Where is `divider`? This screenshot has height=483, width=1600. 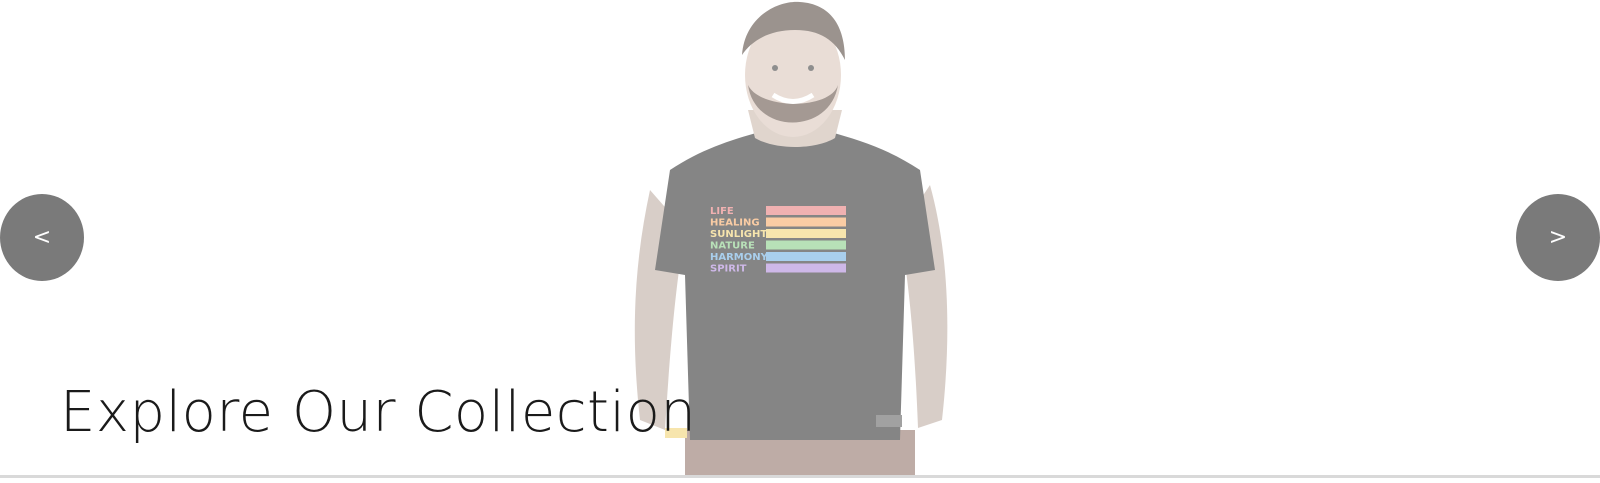 divider is located at coordinates (800, 476).